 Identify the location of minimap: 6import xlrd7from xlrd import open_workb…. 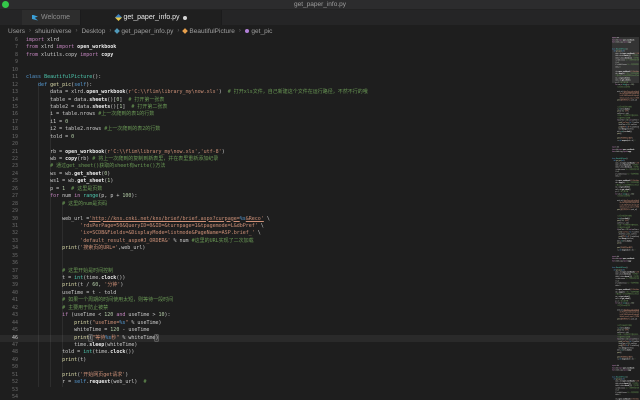
(625, 218).